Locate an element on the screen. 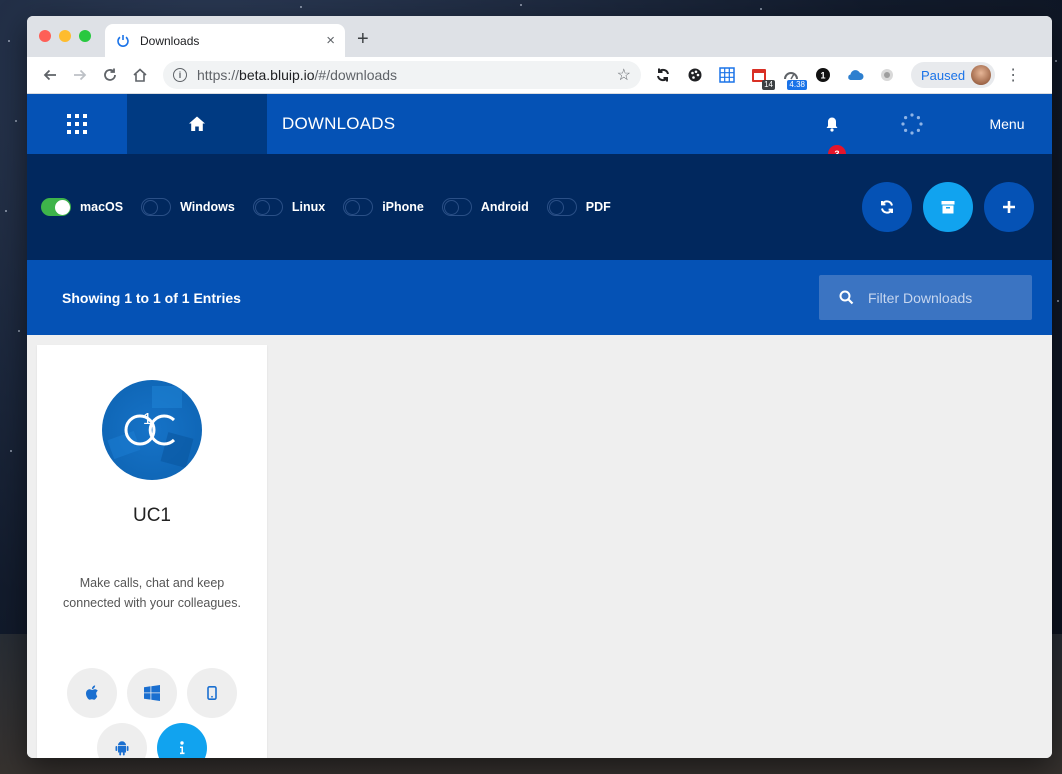  avatar is located at coordinates (981, 75).